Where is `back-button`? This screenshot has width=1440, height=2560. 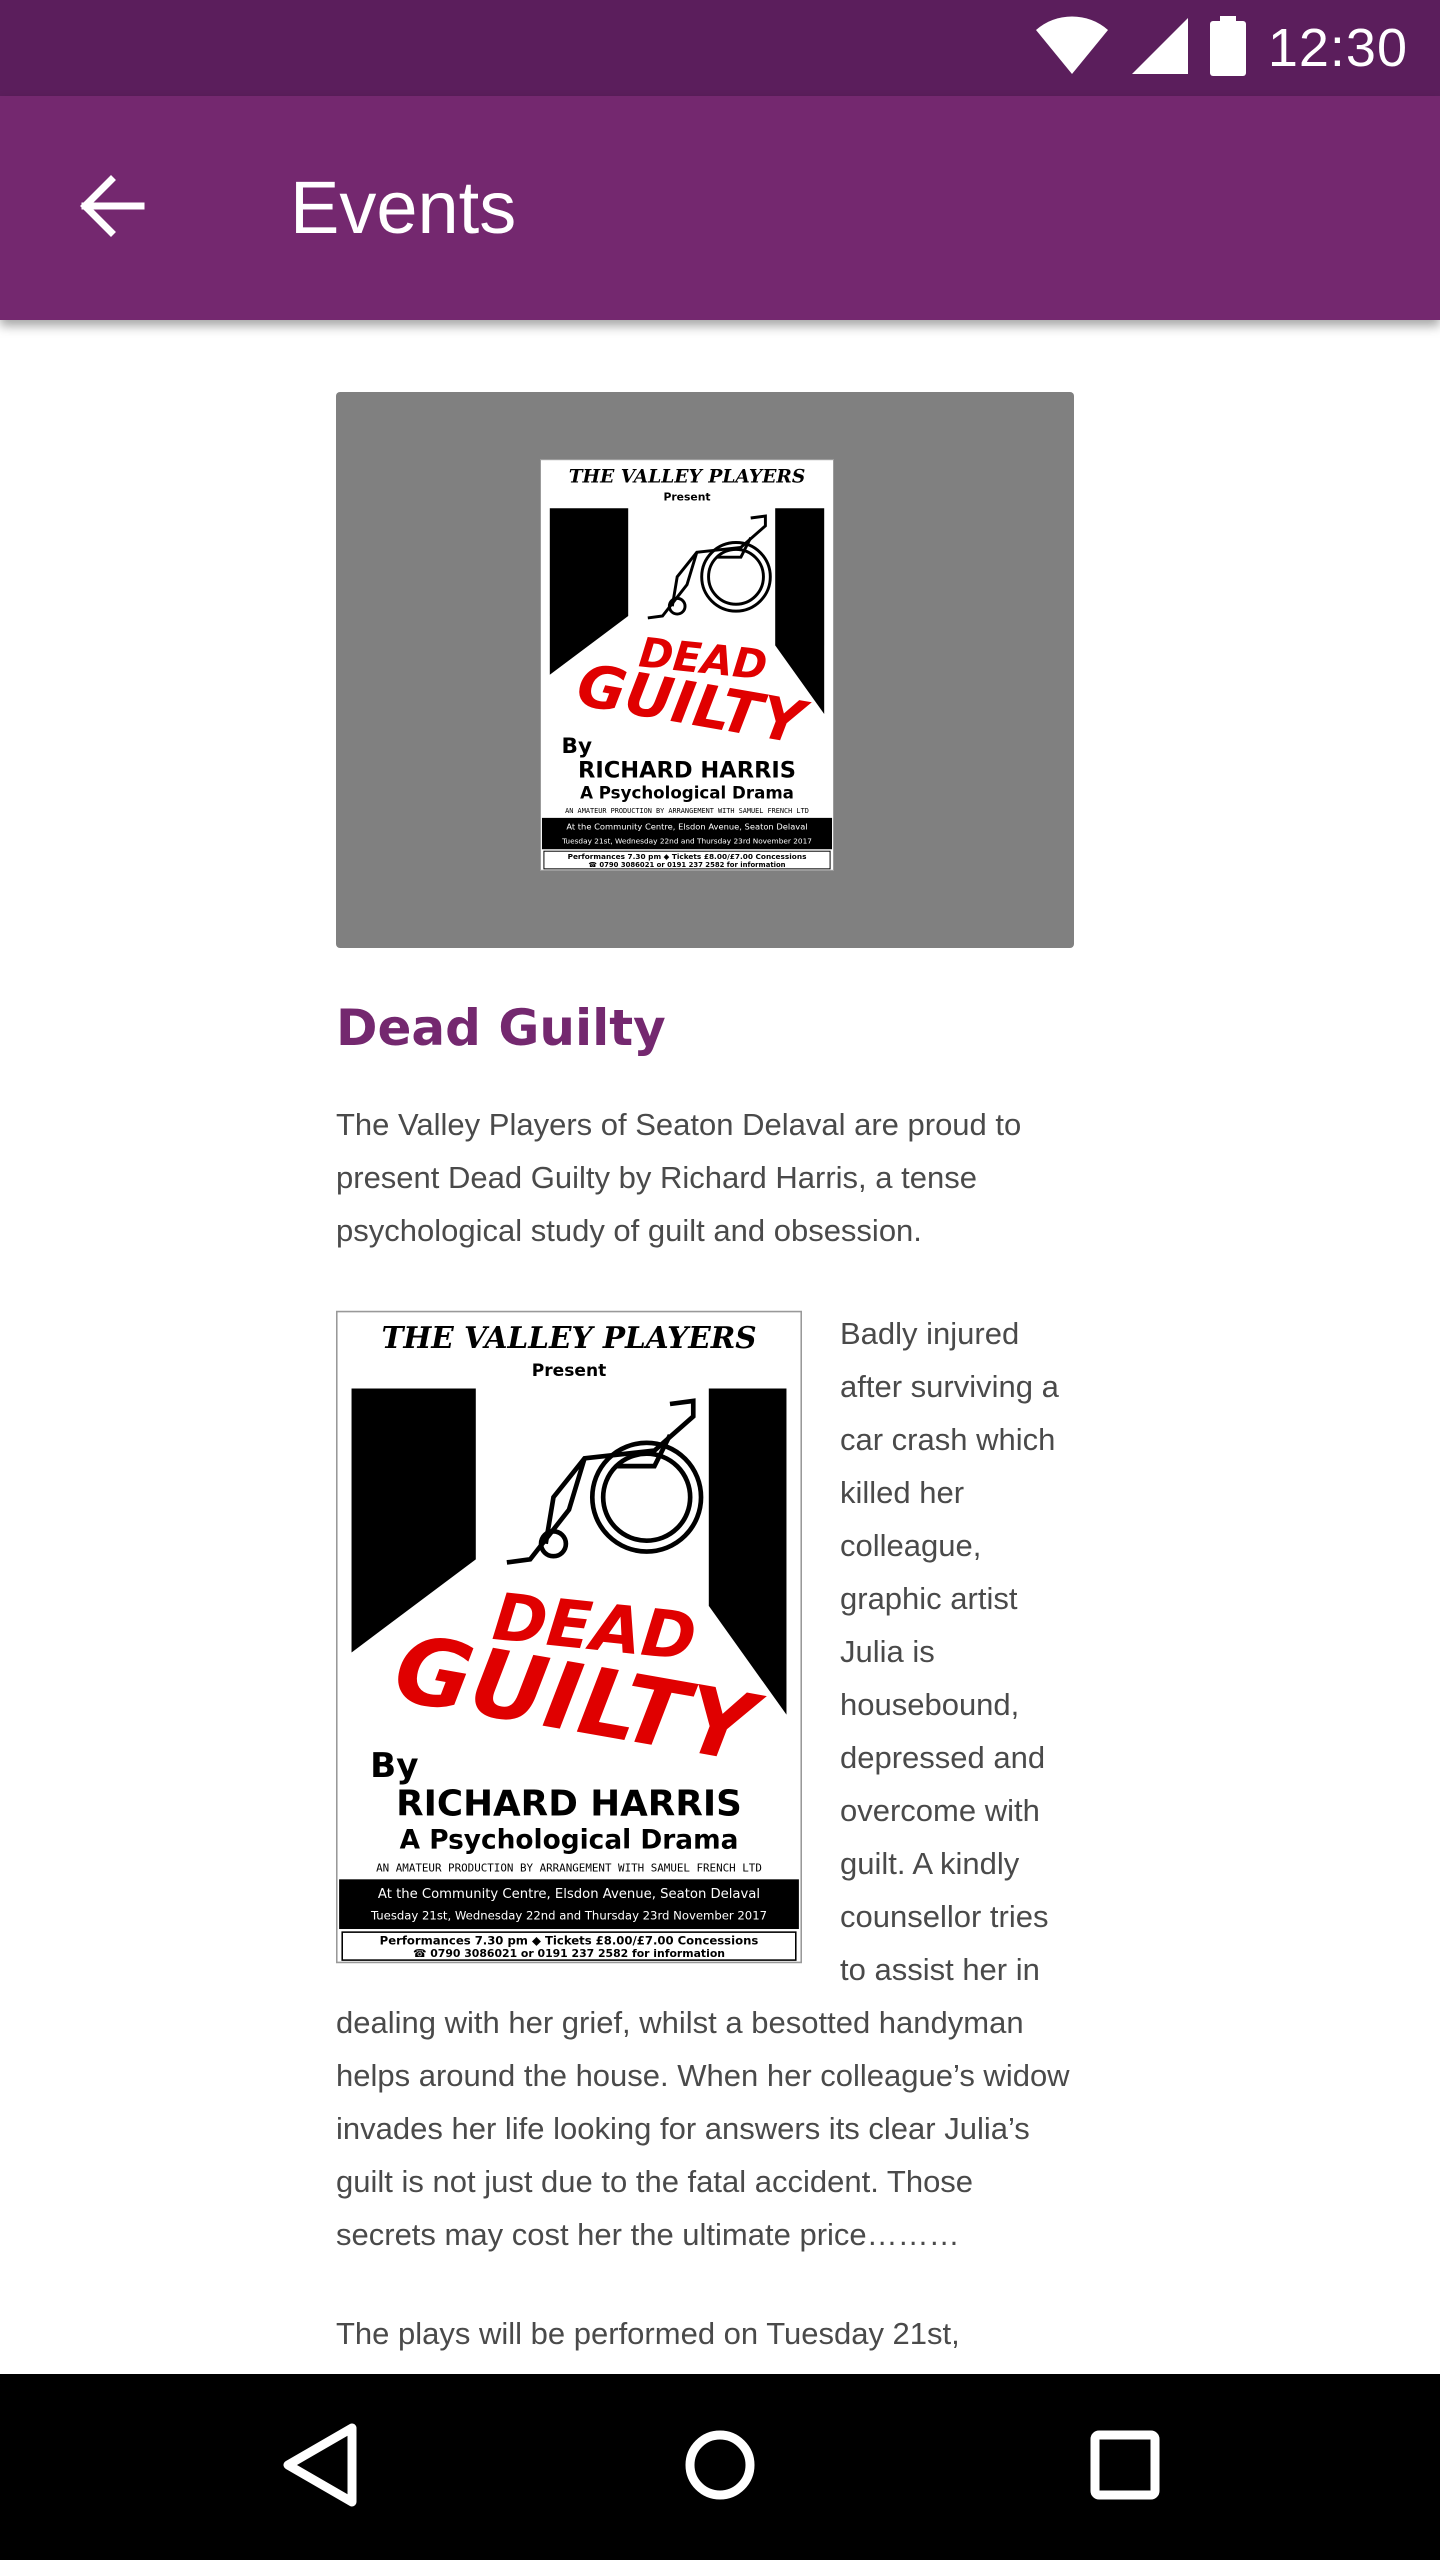
back-button is located at coordinates (112, 208).